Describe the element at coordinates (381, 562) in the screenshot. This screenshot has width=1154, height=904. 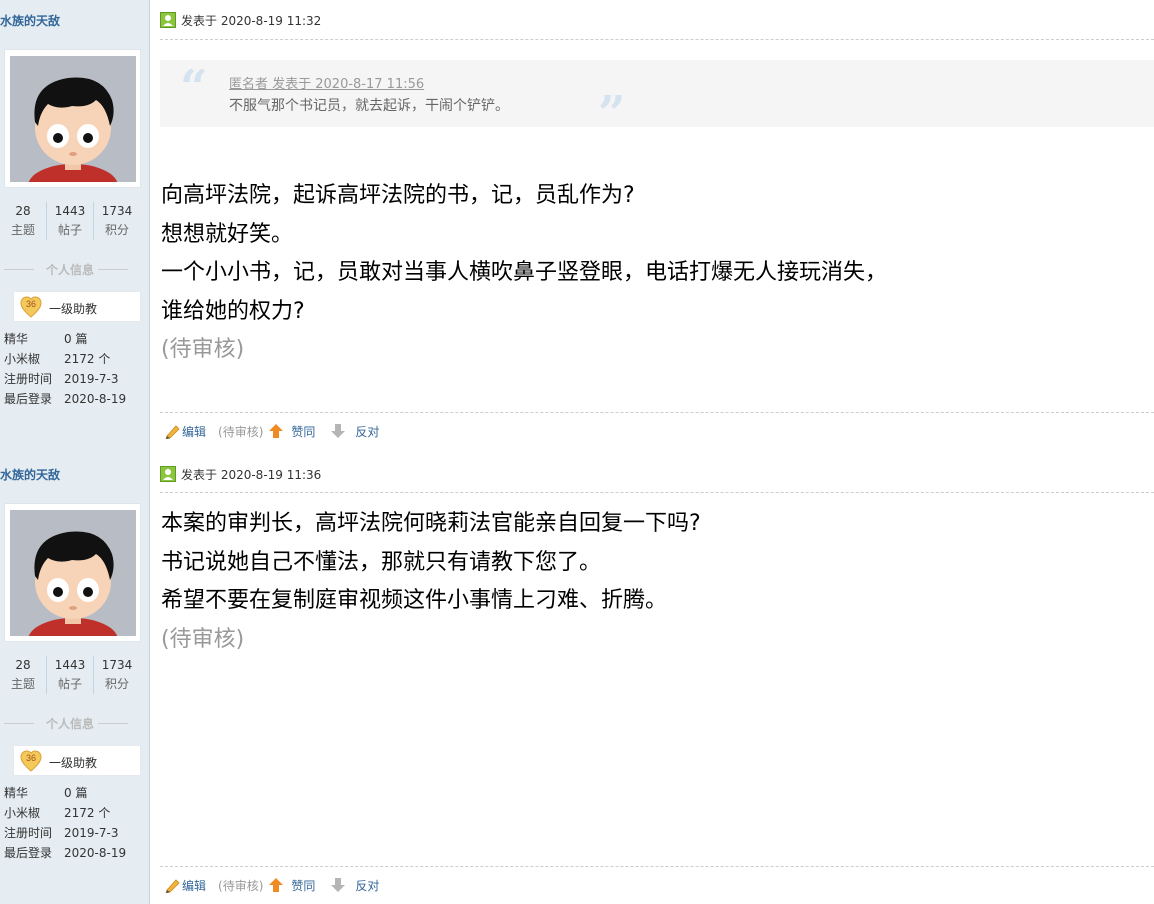
I see `body-line: 书记说她自己不懂法，那就只有请教下您了。` at that location.